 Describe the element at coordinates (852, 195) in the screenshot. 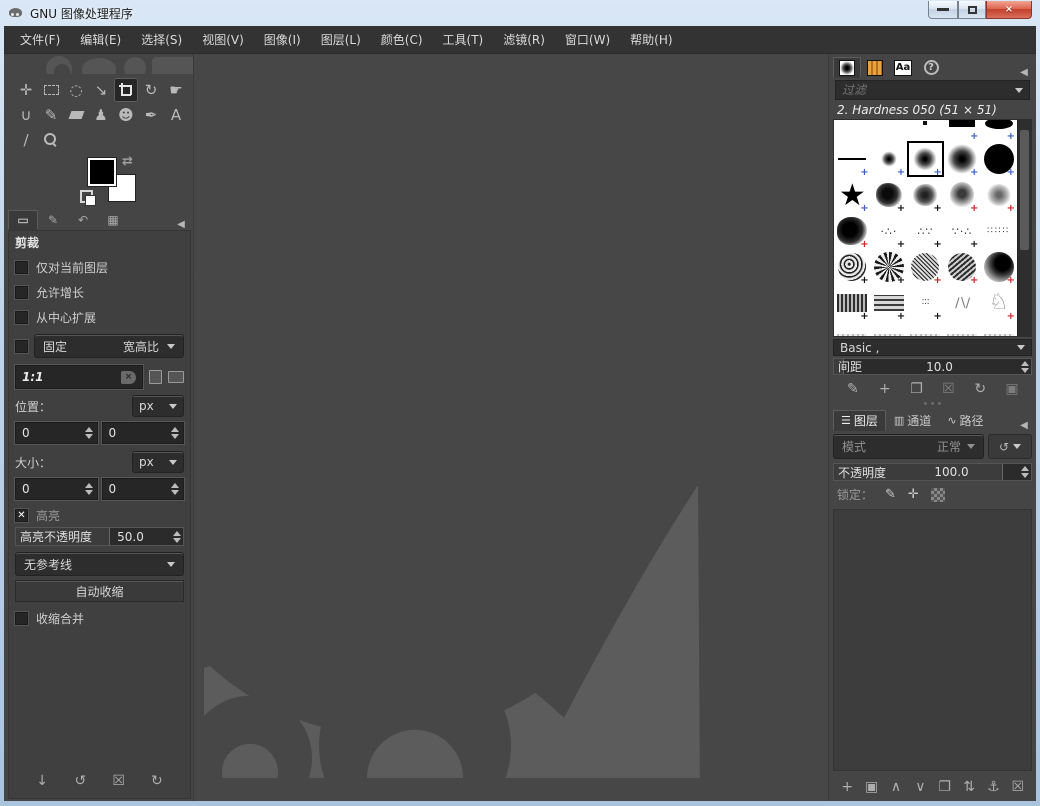

I see `brush-star: ★ +` at that location.